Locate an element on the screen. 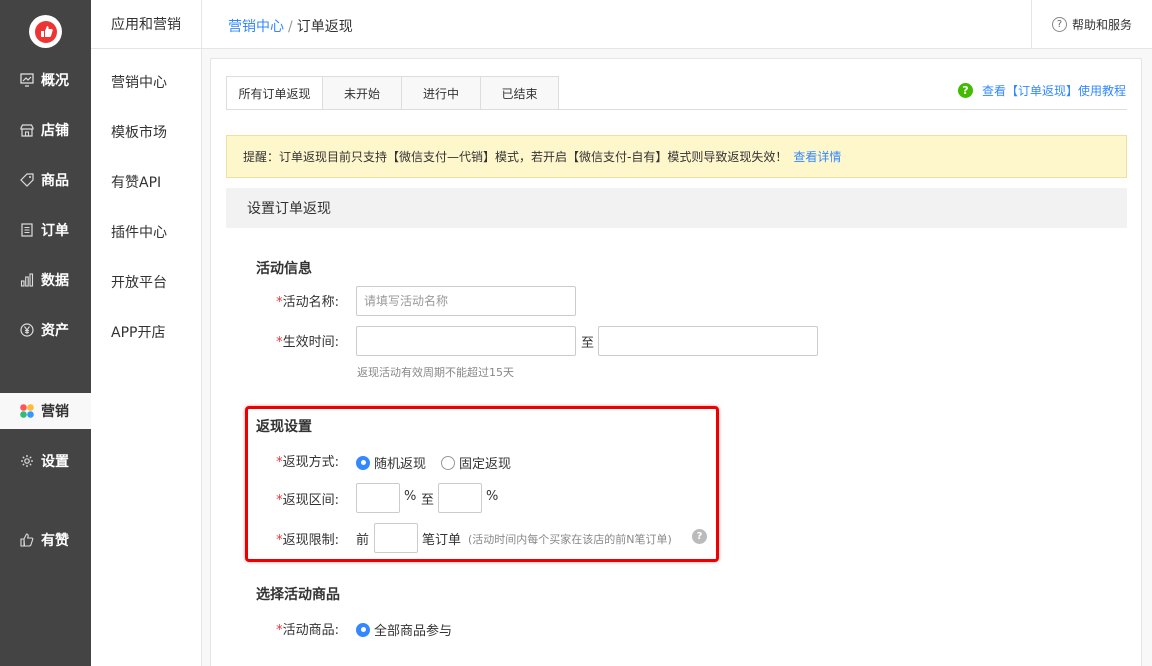  gear-icon is located at coordinates (27, 461).